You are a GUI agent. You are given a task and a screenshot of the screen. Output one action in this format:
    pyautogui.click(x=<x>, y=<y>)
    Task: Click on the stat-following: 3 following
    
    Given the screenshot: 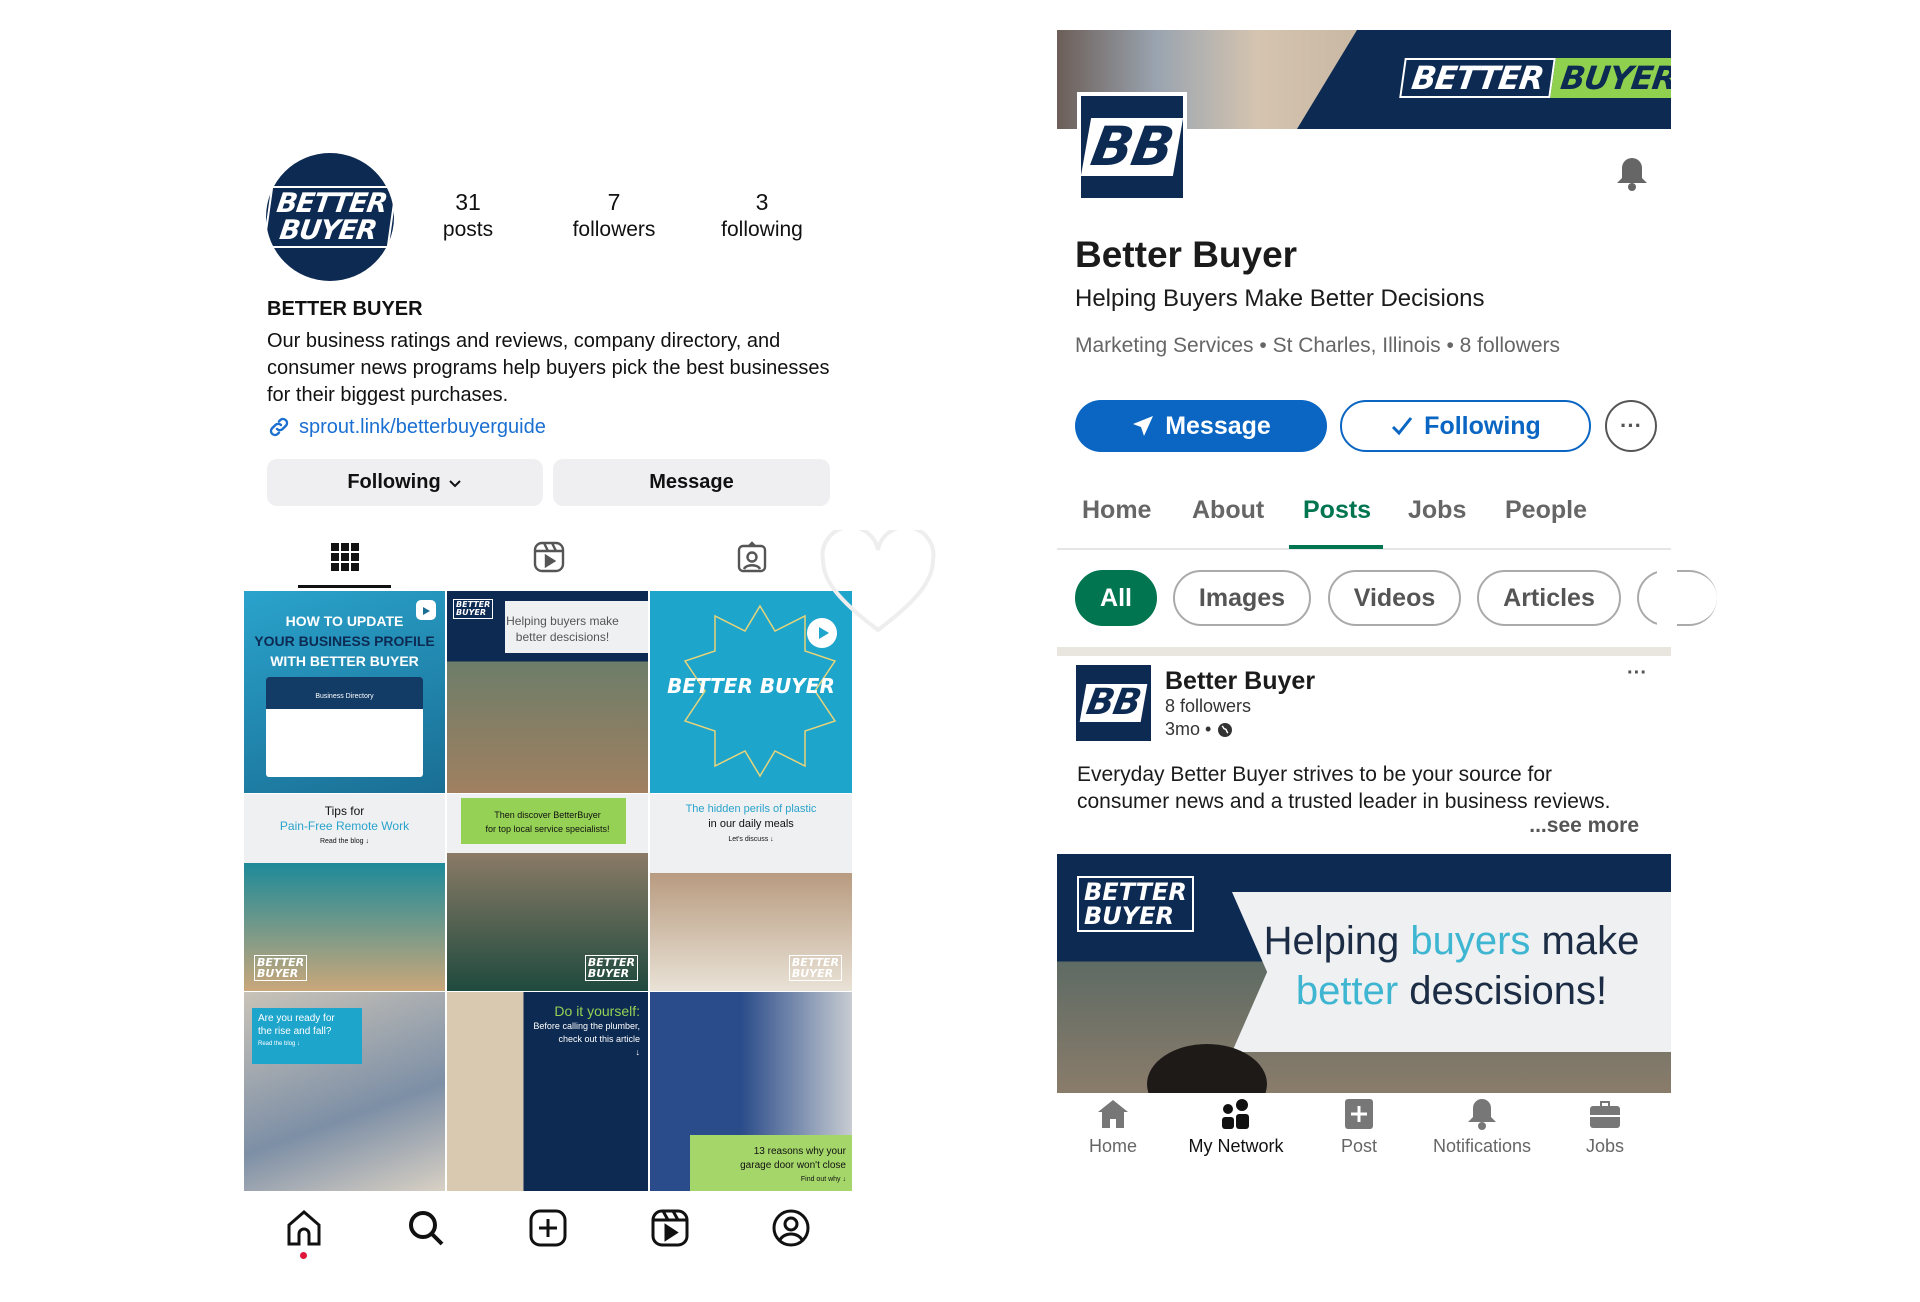 What is the action you would take?
    pyautogui.click(x=762, y=216)
    